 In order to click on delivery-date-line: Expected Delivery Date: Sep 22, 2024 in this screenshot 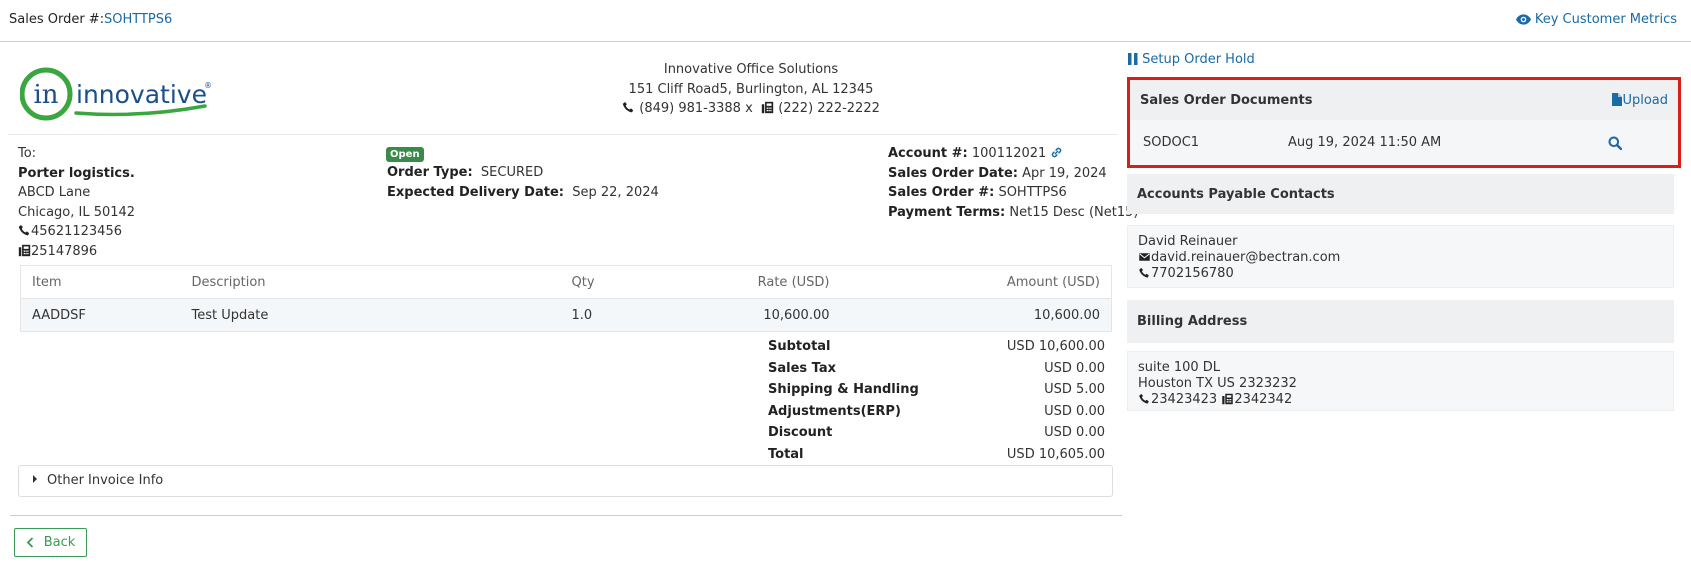, I will do `click(523, 193)`.